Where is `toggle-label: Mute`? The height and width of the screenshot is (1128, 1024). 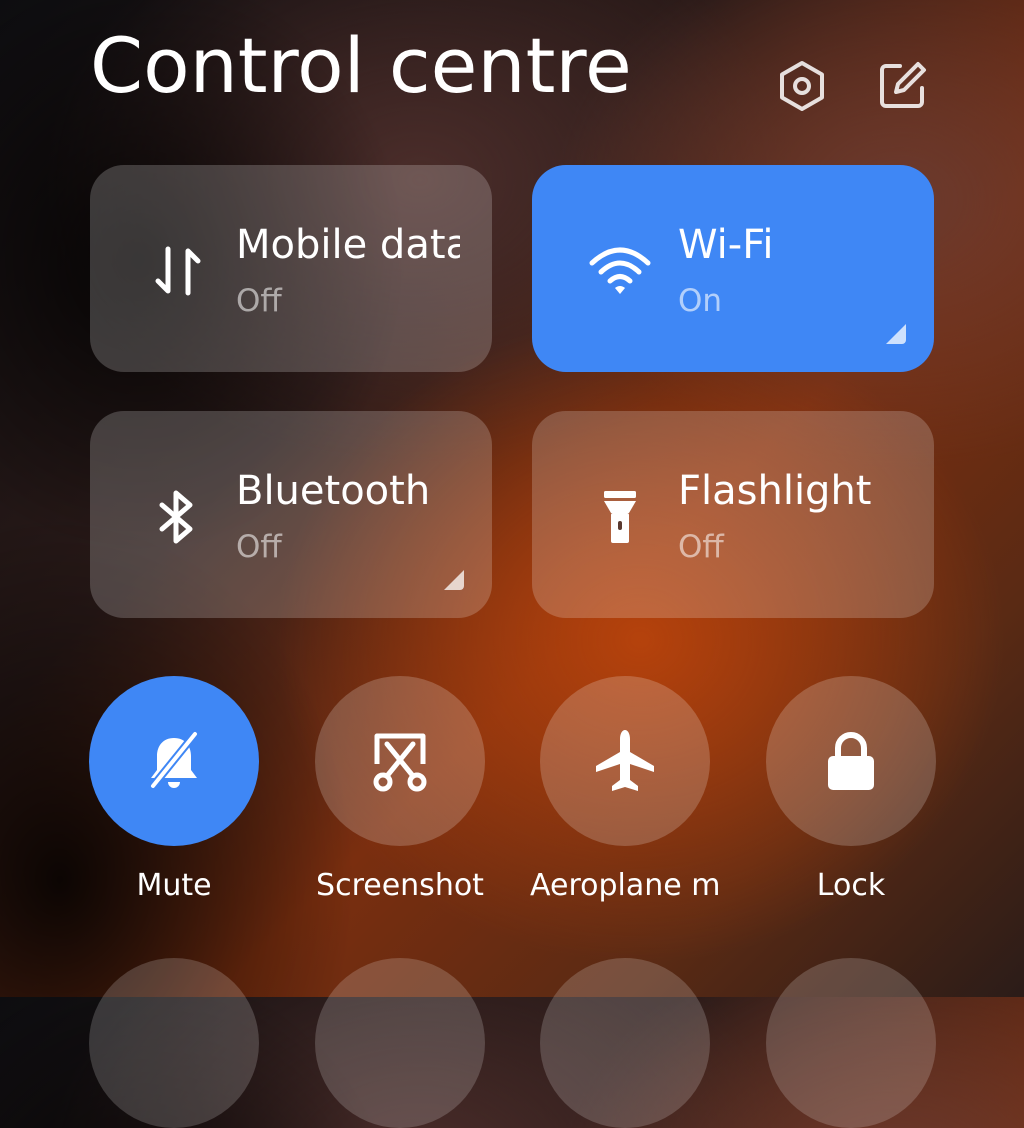
toggle-label: Mute is located at coordinates (174, 885).